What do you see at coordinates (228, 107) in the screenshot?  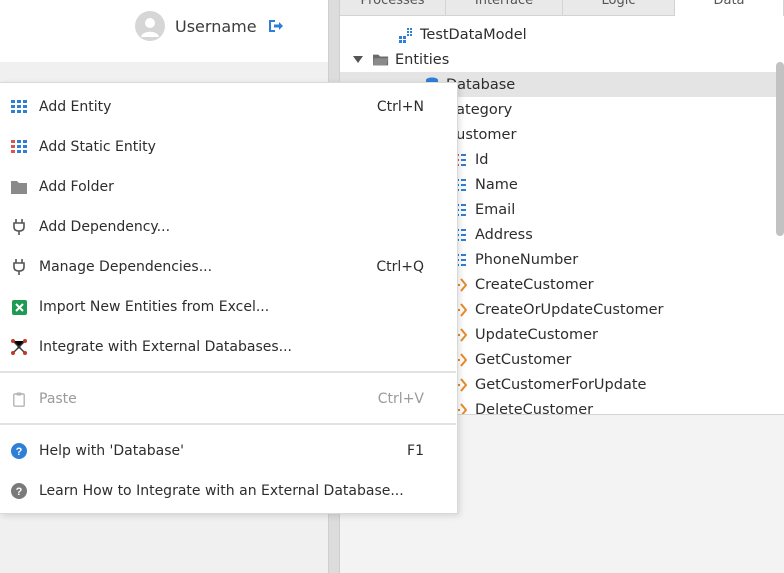 I see `menu-item-add-entity: Add Entity Ctrl+N` at bounding box center [228, 107].